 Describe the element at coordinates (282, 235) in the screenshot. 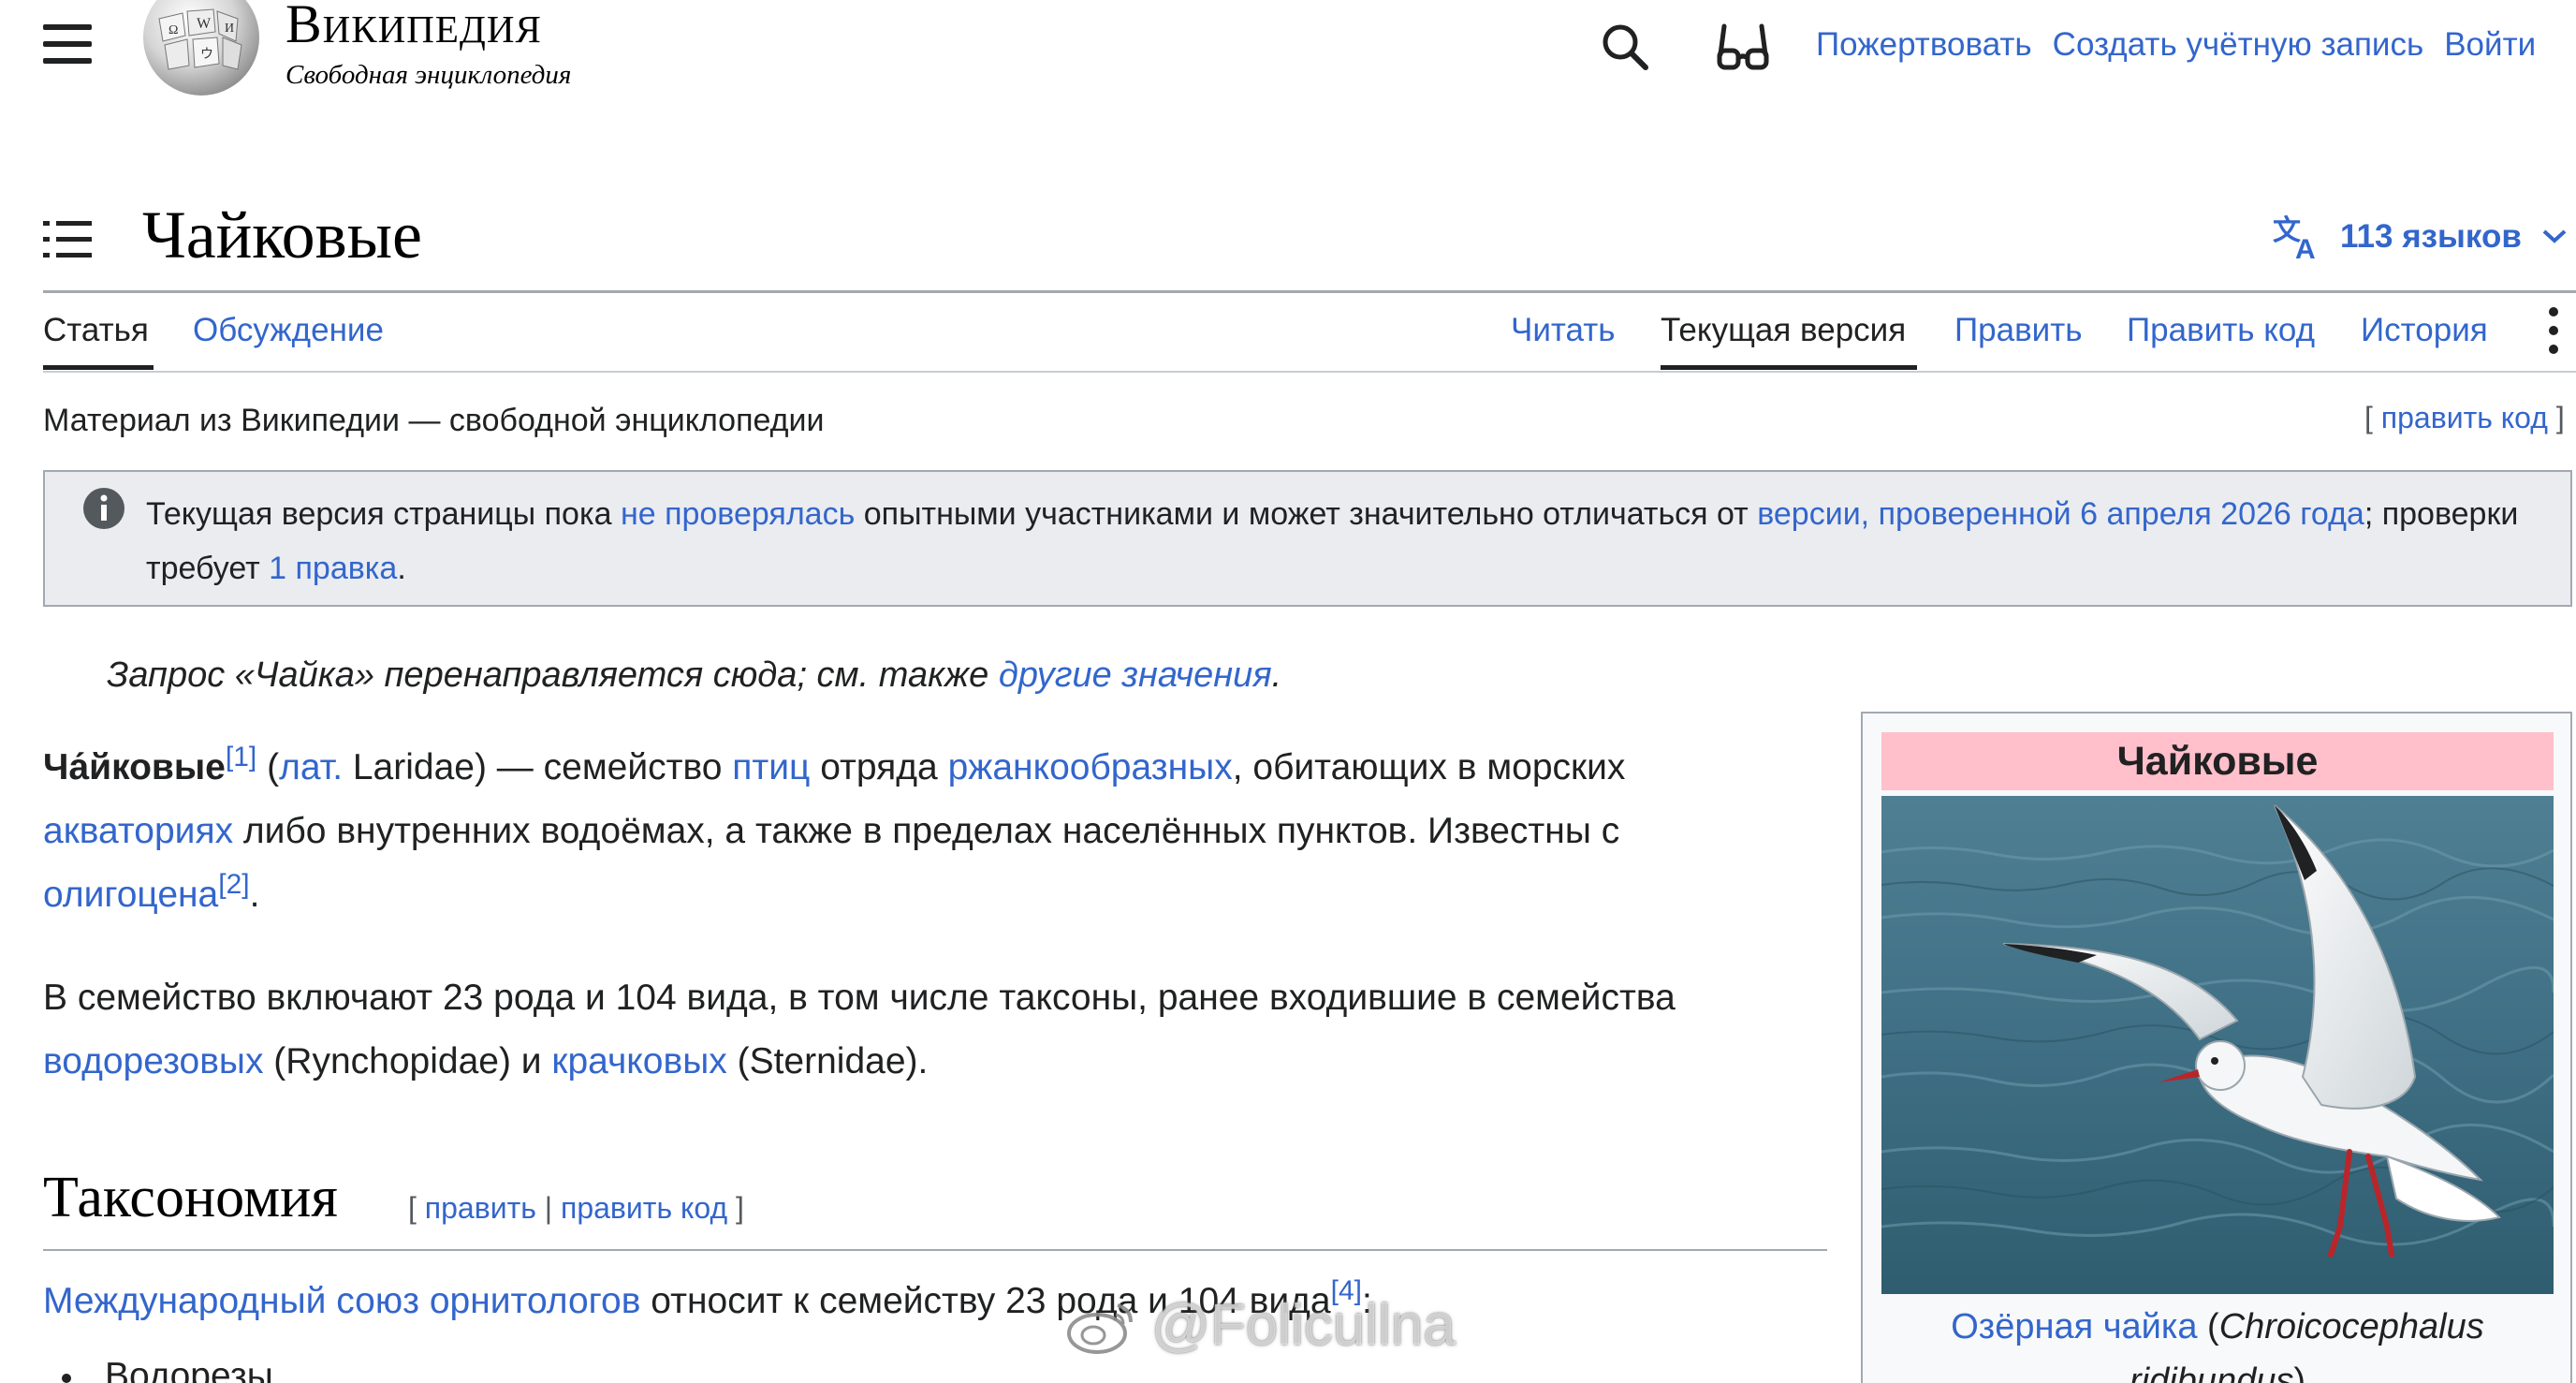

I see `page-title: Чайковые` at that location.